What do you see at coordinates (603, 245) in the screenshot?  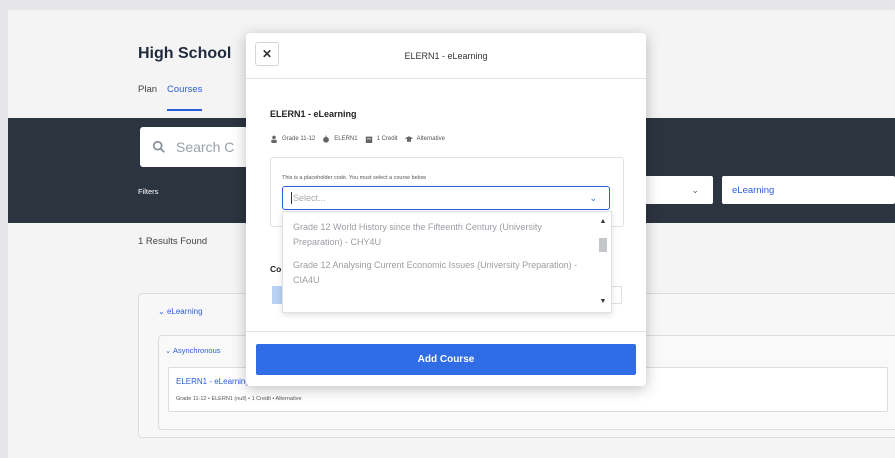 I see `scroll-thumb` at bounding box center [603, 245].